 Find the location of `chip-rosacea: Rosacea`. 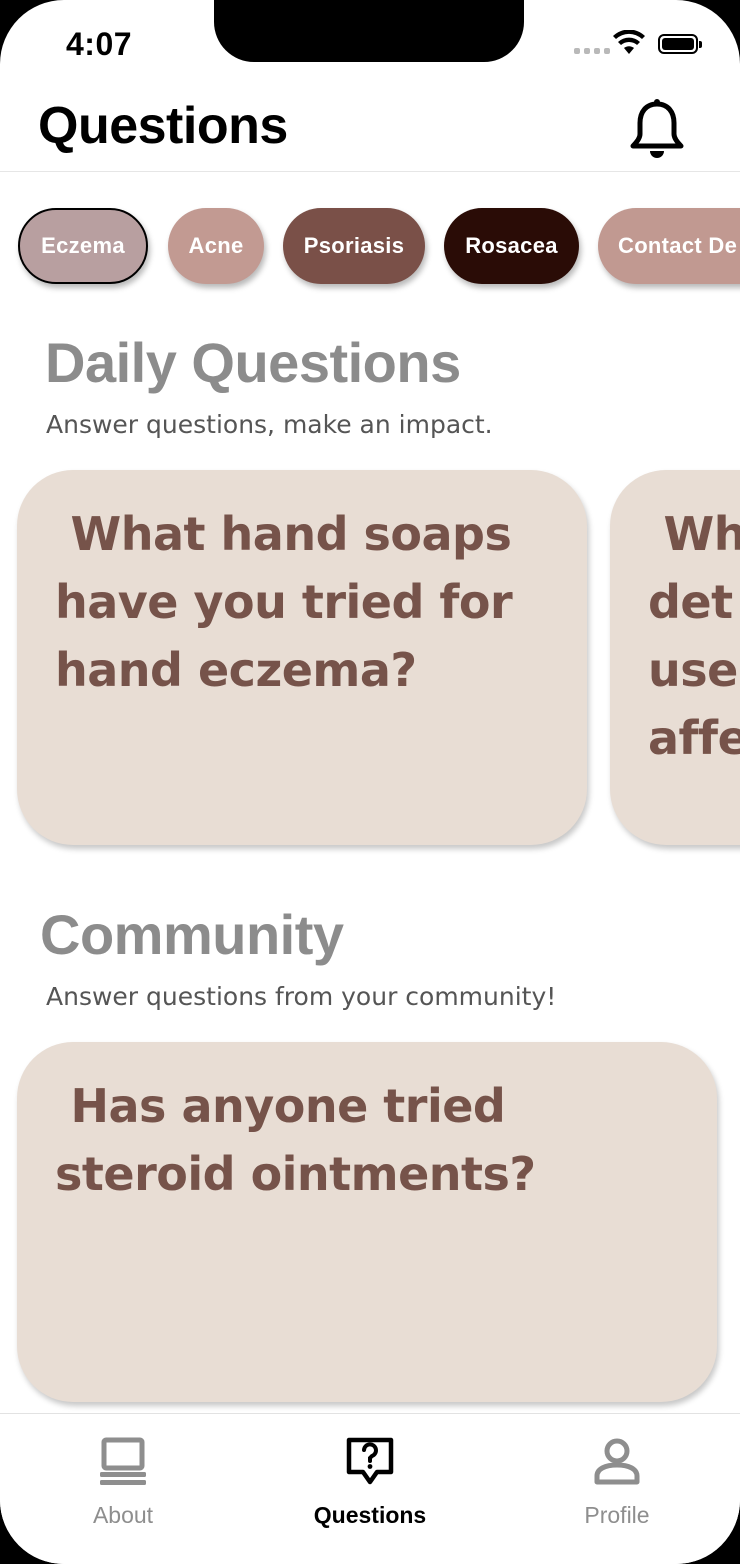

chip-rosacea: Rosacea is located at coordinates (511, 246).